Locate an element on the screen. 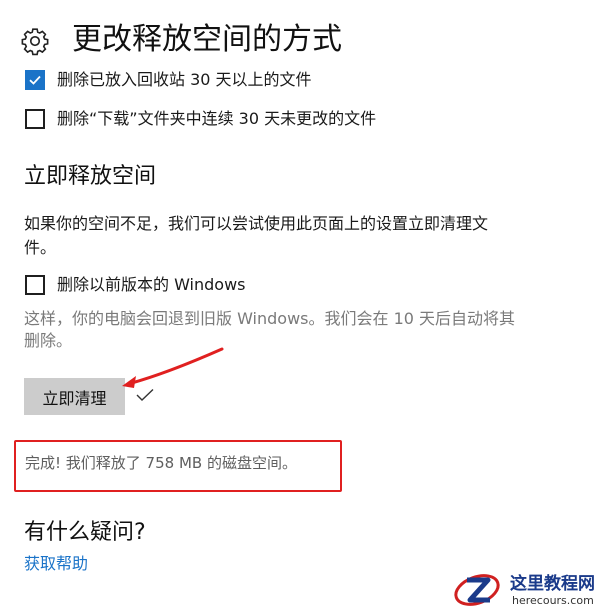 This screenshot has height=613, width=600. watermark-title: 这里教程网 is located at coordinates (552, 584).